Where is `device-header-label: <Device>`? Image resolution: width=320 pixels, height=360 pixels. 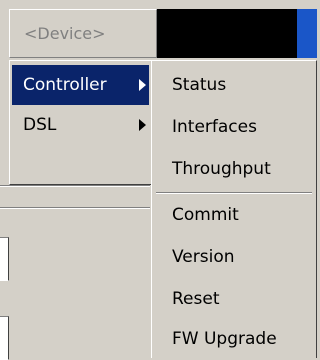 device-header-label: <Device> is located at coordinates (65, 33).